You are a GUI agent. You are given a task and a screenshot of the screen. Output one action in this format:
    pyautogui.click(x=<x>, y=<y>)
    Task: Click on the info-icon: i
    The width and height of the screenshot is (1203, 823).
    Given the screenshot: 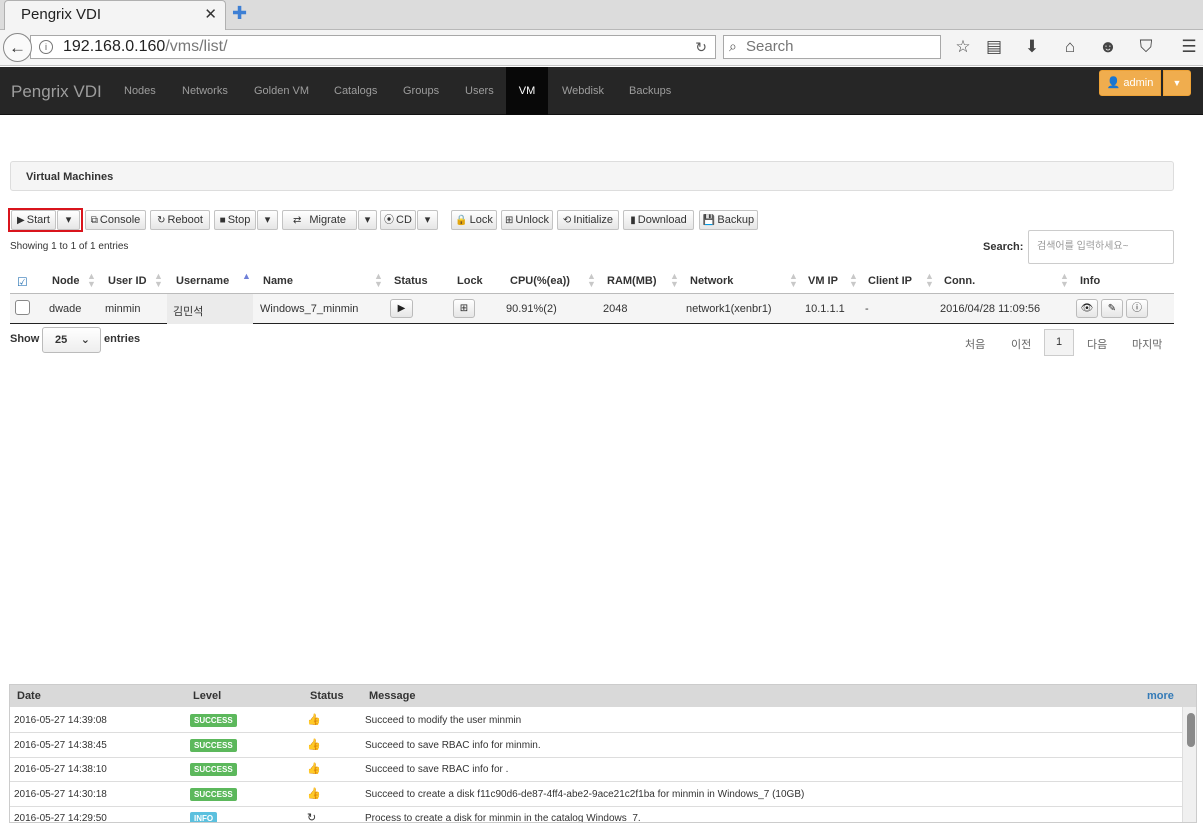 What is the action you would take?
    pyautogui.click(x=46, y=47)
    